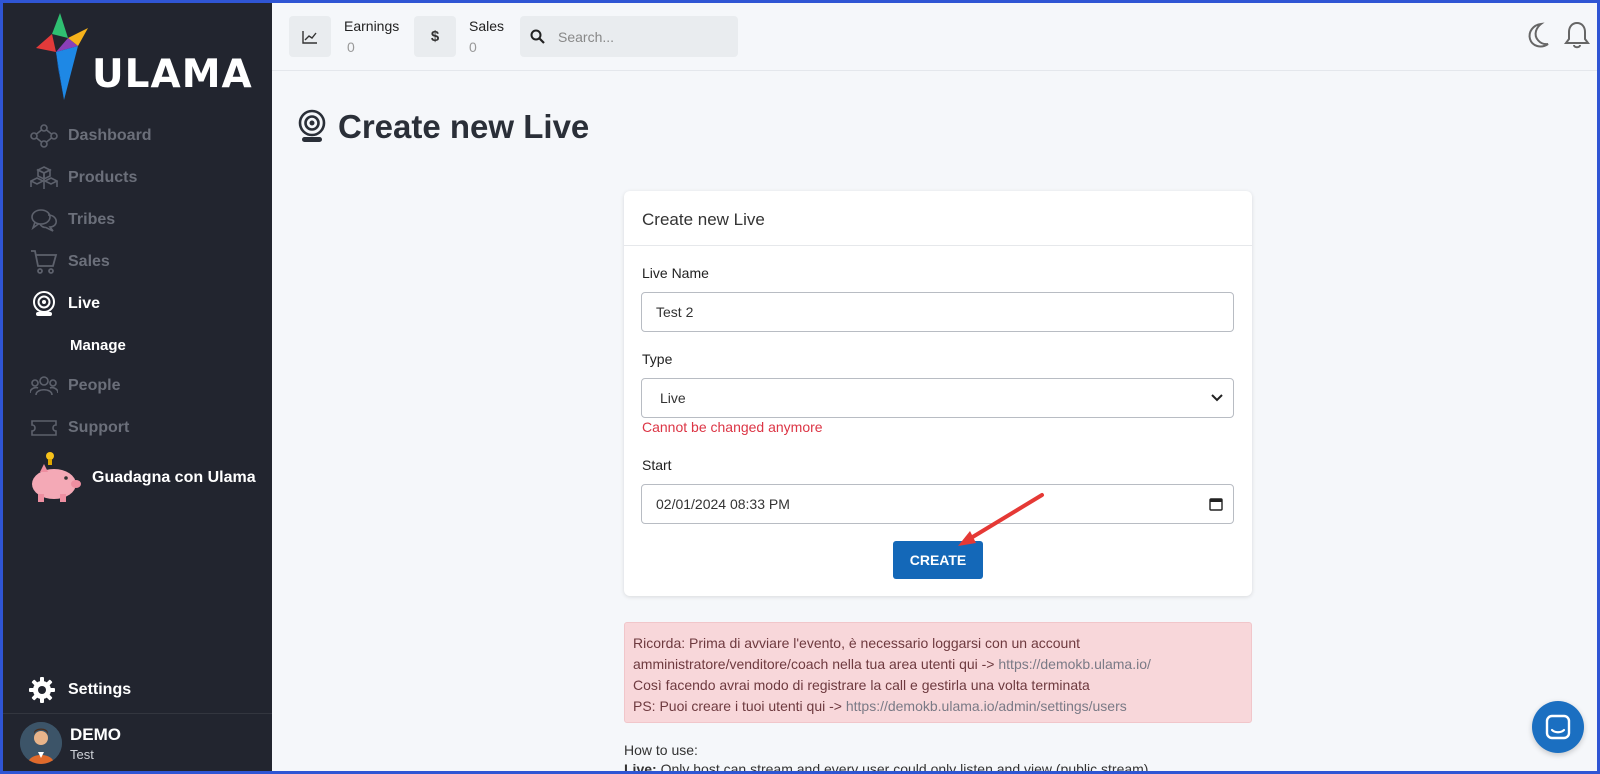 This screenshot has height=774, width=1600. I want to click on sales-label: Sales, so click(487, 26).